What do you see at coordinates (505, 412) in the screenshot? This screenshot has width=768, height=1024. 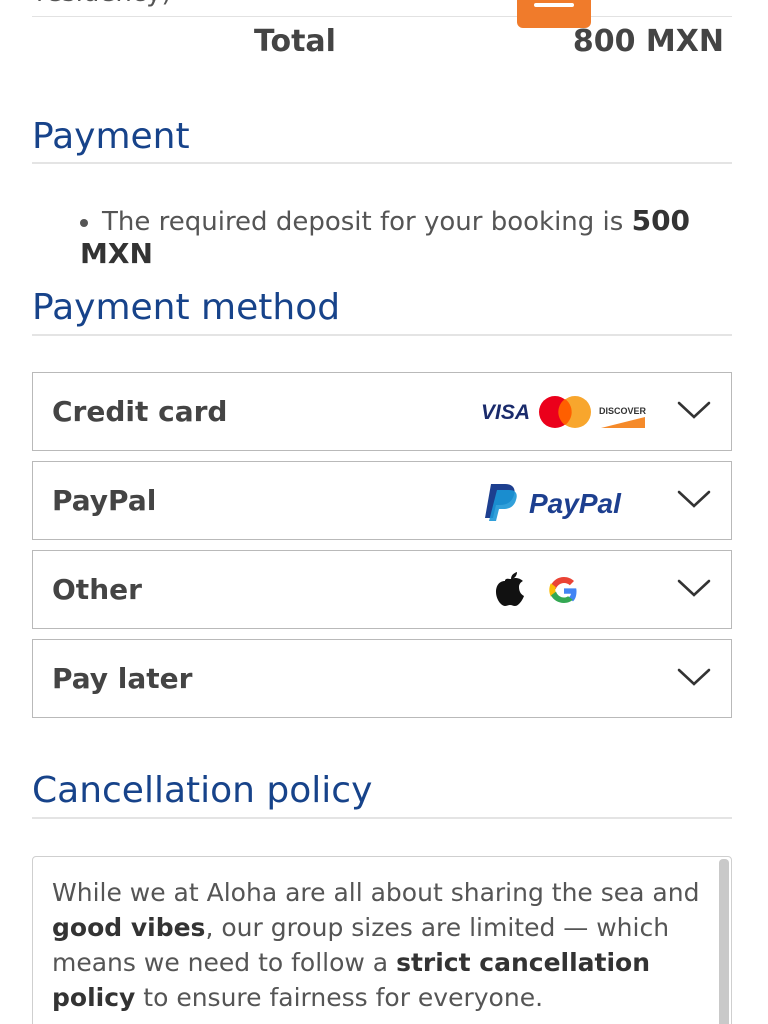 I see `visa-logo: VISA` at bounding box center [505, 412].